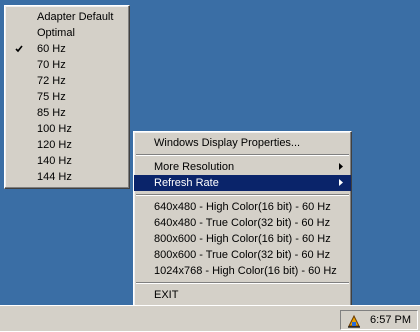 The width and height of the screenshot is (420, 332). I want to click on refresh-item-120hz: 120 Hz, so click(67, 145).